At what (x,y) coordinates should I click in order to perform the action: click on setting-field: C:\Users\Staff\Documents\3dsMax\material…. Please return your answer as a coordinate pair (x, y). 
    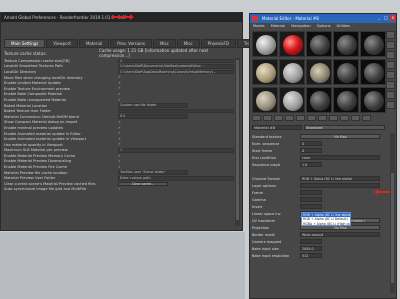
    Looking at the image, I should click on (176, 66).